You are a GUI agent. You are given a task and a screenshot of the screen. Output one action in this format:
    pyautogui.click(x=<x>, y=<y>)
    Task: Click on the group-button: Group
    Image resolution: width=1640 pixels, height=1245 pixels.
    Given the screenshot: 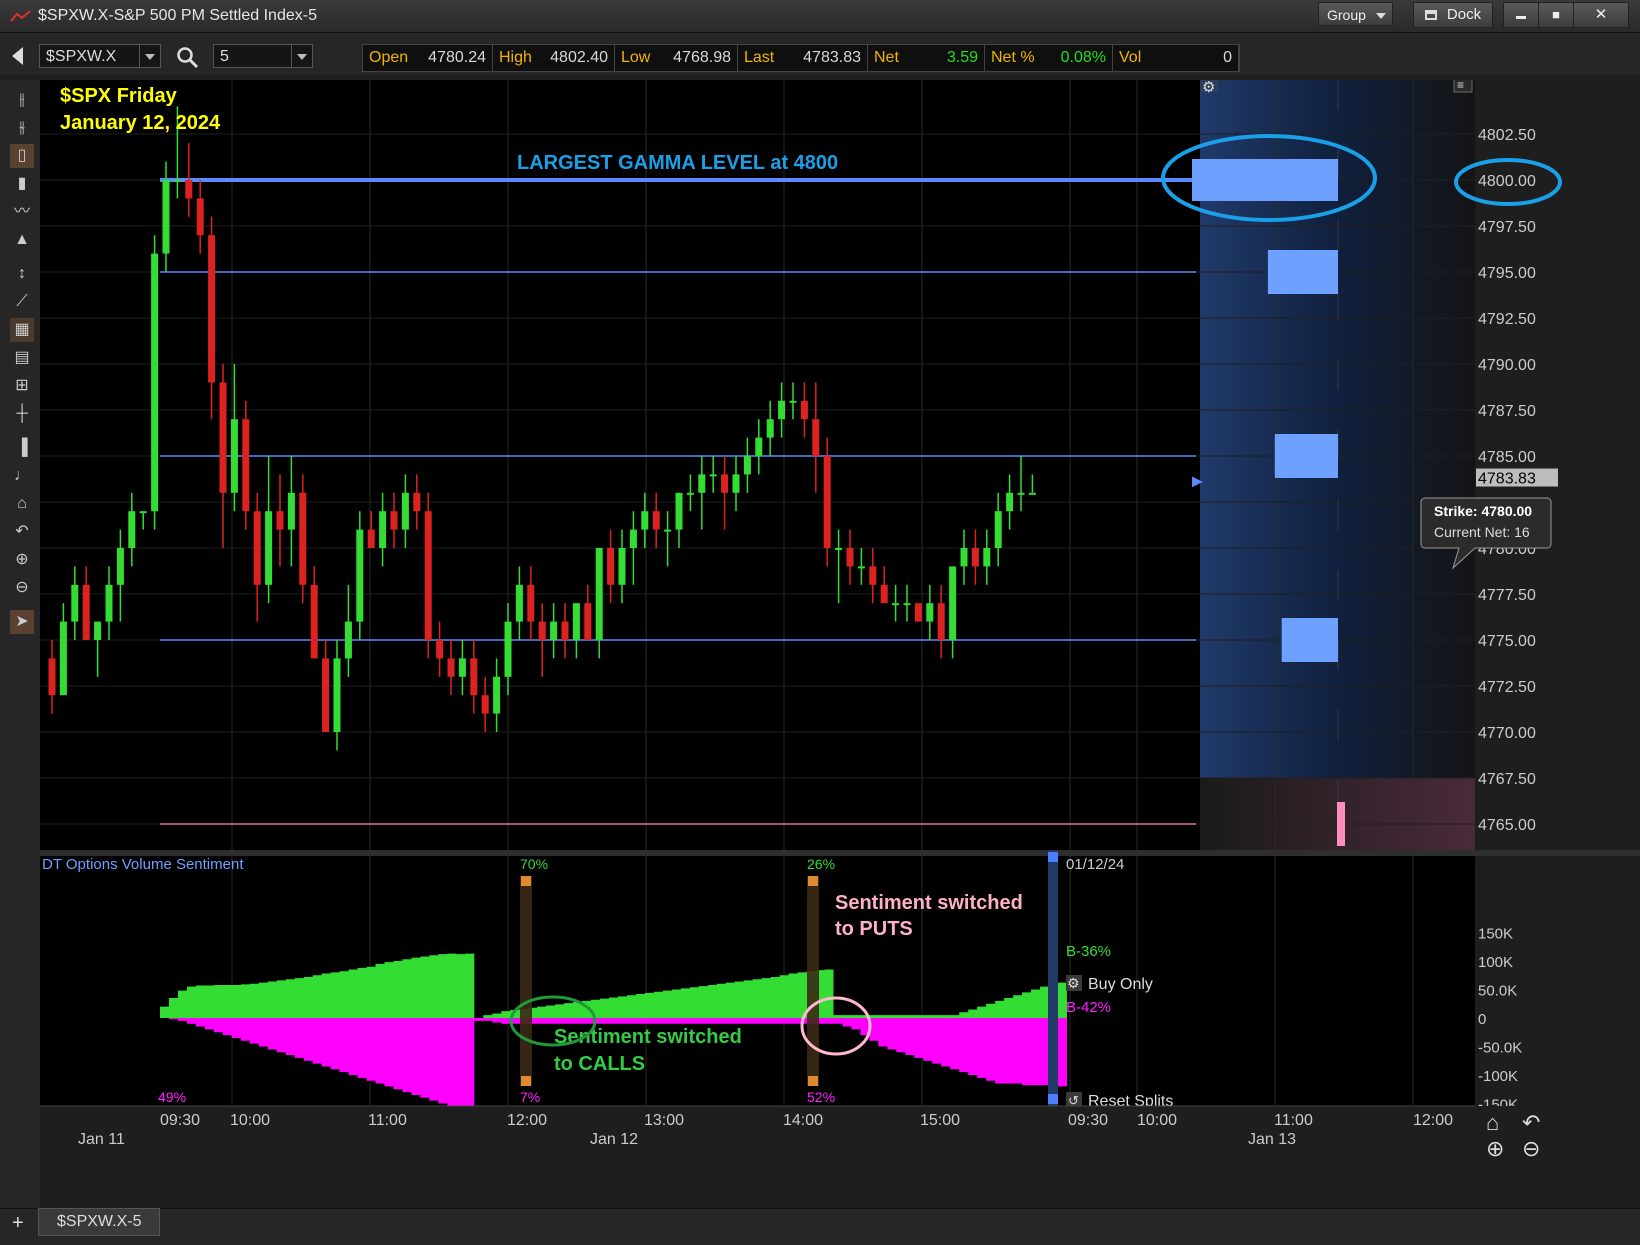 What is the action you would take?
    pyautogui.click(x=1355, y=14)
    